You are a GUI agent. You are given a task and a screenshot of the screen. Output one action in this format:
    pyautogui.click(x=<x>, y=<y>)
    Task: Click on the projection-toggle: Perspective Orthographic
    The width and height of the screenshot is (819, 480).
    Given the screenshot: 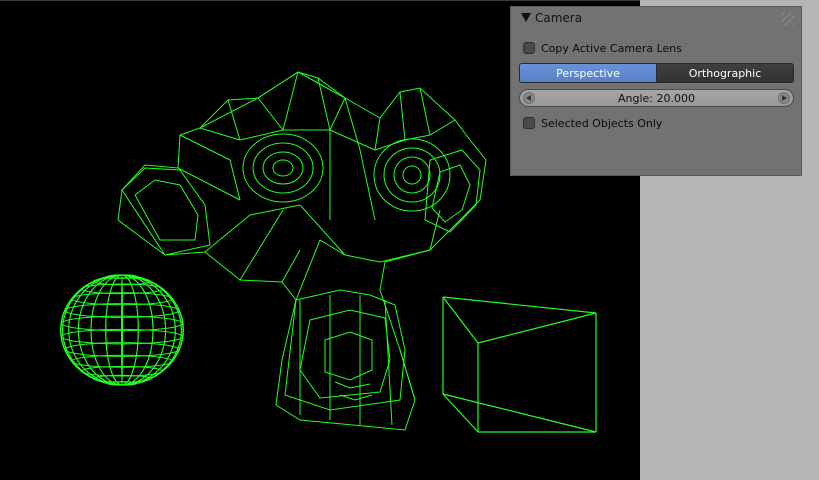 What is the action you would take?
    pyautogui.click(x=656, y=73)
    